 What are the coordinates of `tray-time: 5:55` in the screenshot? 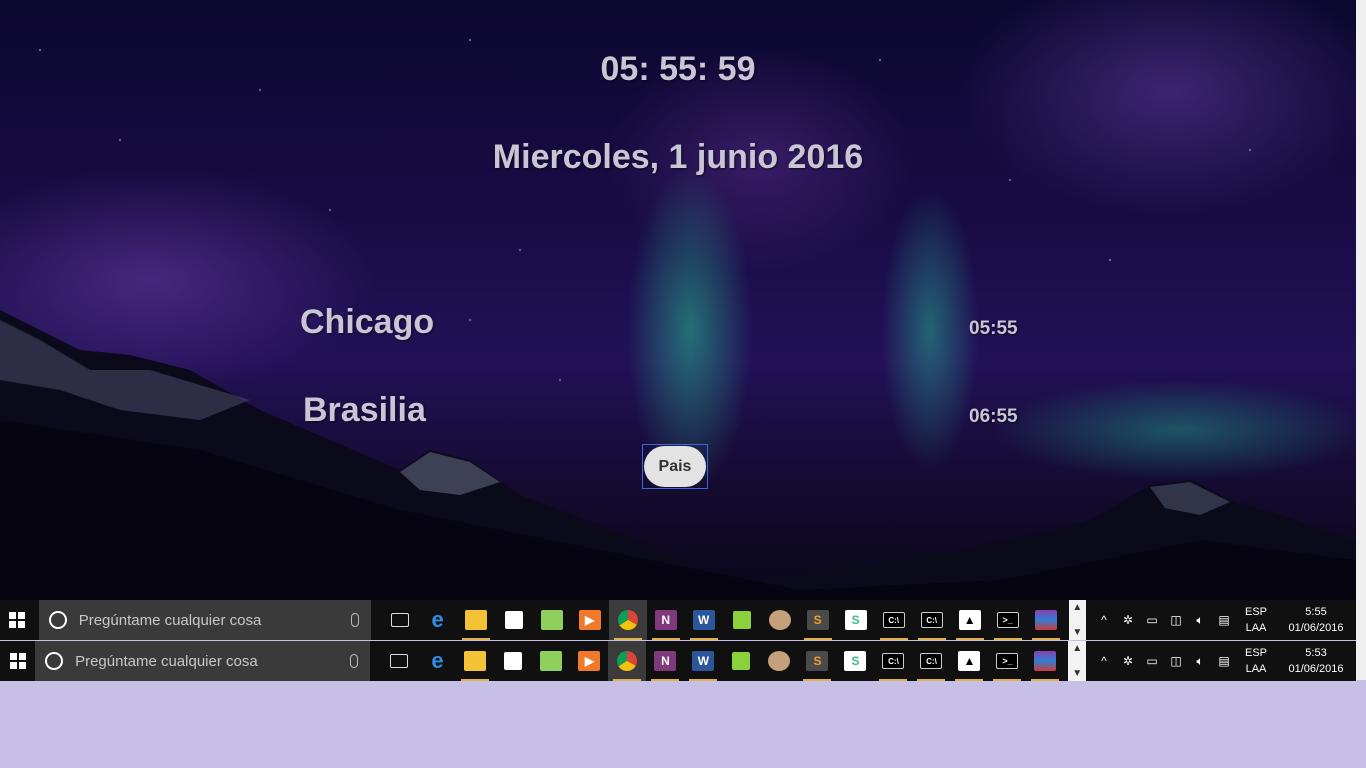 It's located at (1316, 612).